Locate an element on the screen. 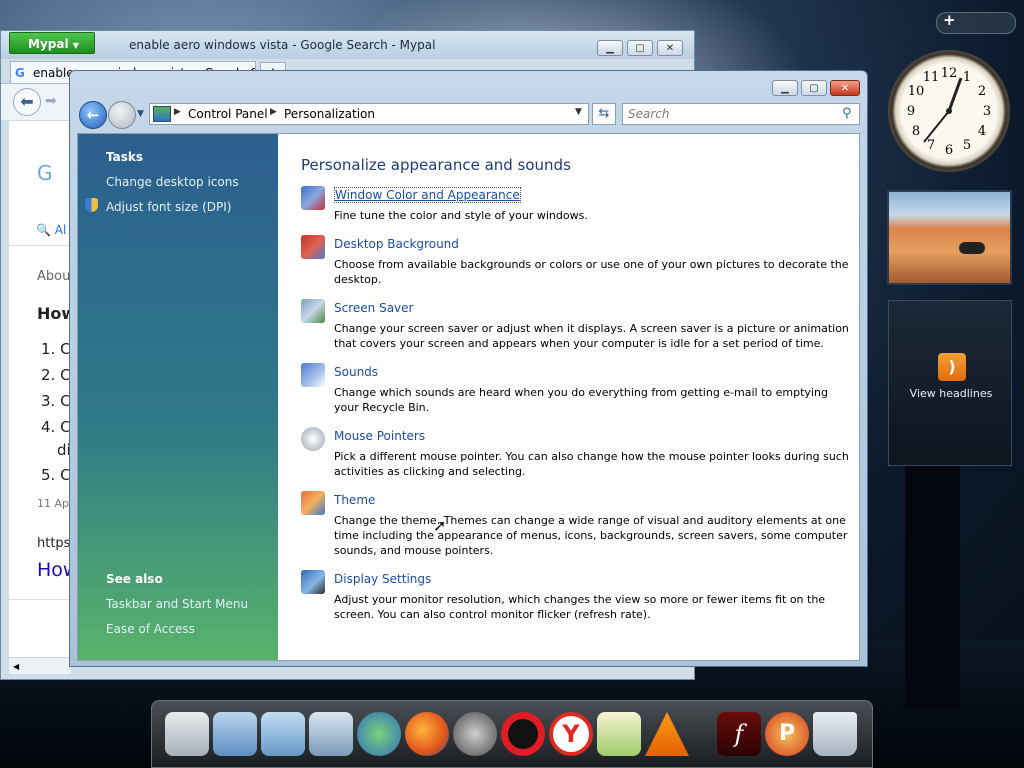 Image resolution: width=1024 pixels, height=768 pixels. search-icon: 🔍 is located at coordinates (43, 230).